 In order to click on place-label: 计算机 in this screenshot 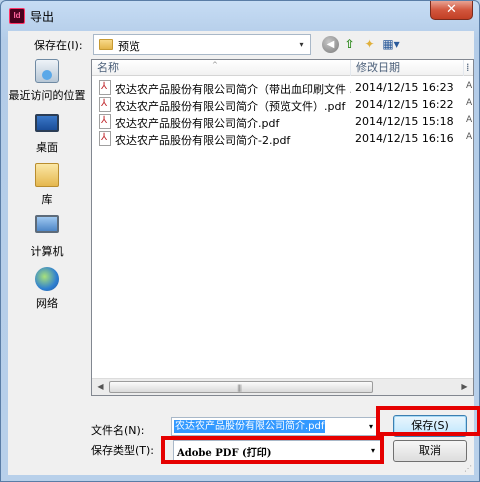, I will do `click(47, 251)`.